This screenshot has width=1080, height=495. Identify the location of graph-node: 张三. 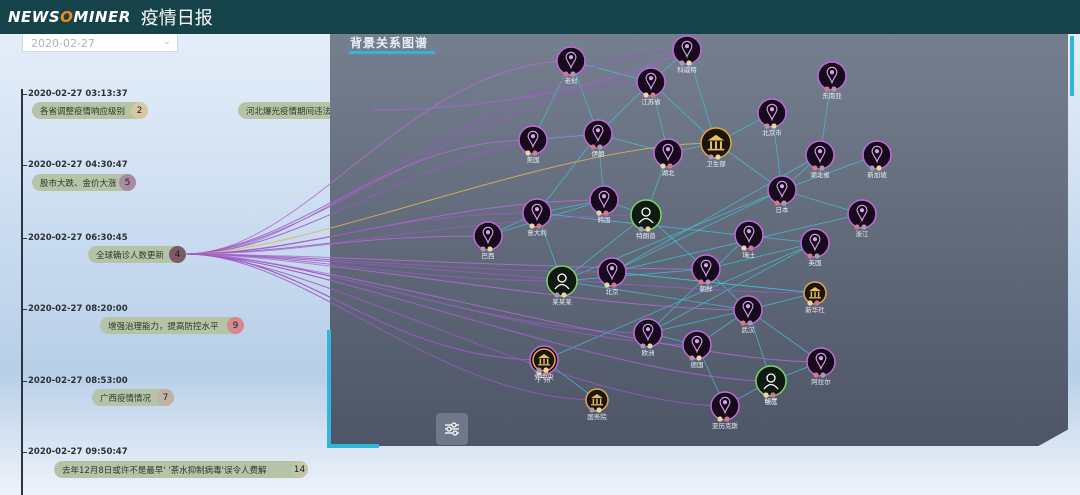
(771, 385).